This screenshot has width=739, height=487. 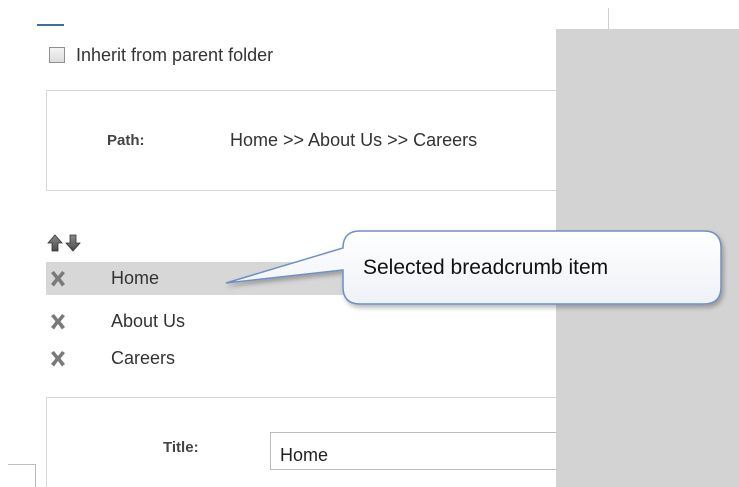 I want to click on arrow-down-icon, so click(x=73, y=243).